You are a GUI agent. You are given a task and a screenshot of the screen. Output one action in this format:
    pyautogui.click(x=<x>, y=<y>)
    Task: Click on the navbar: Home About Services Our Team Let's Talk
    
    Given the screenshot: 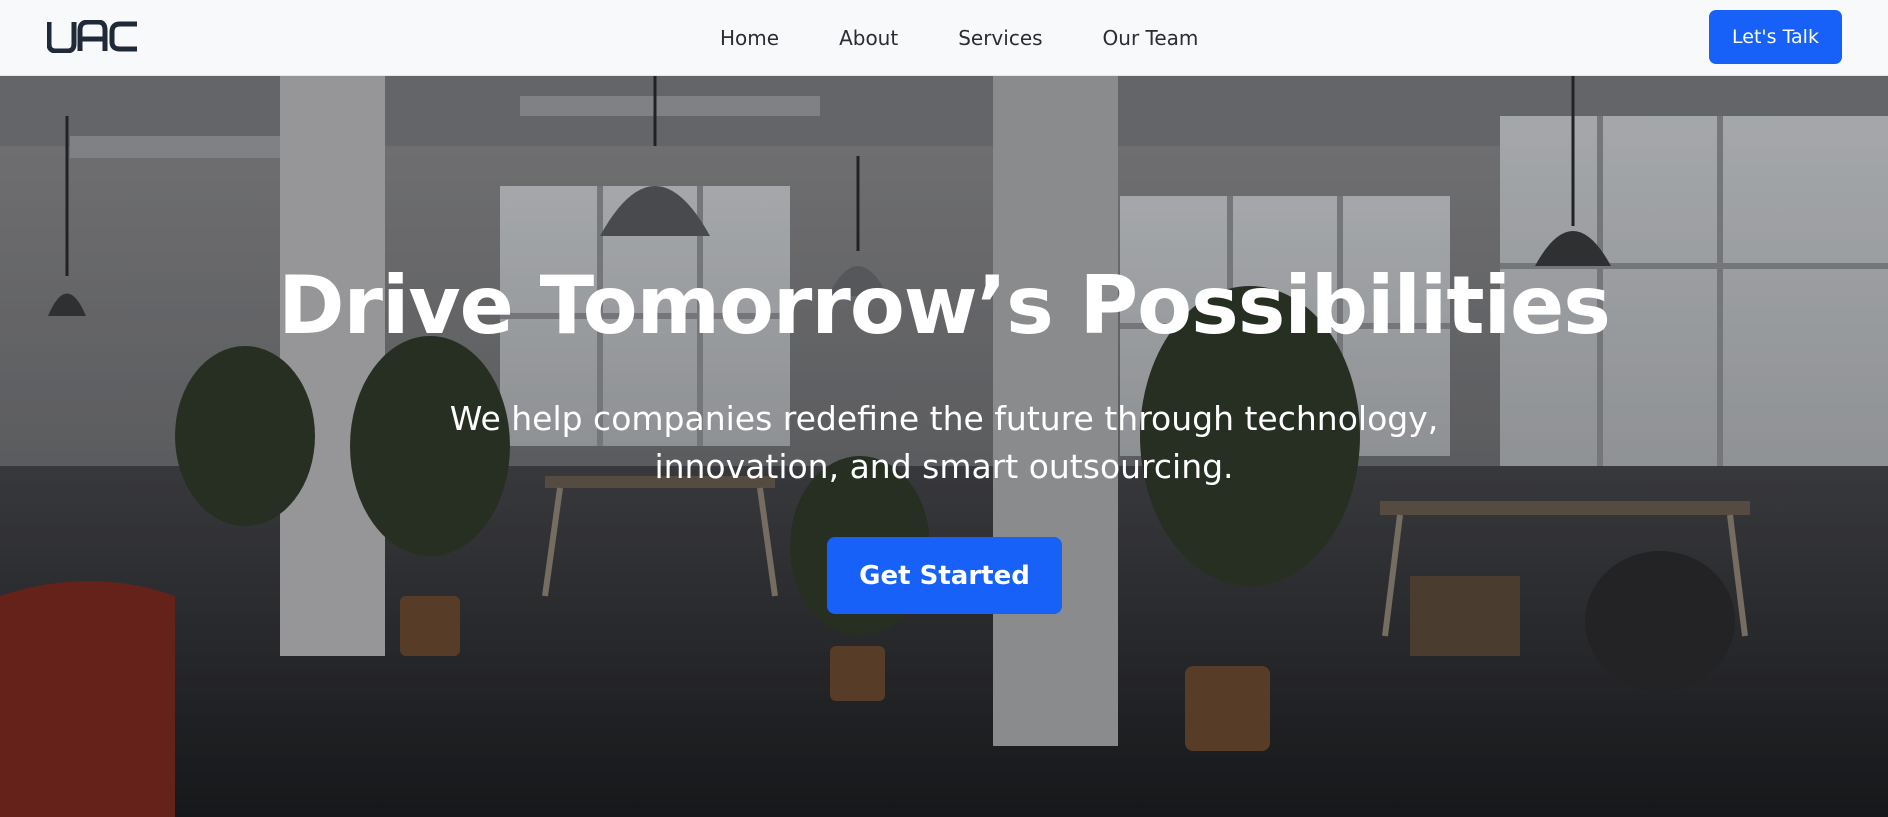 What is the action you would take?
    pyautogui.click(x=944, y=38)
    